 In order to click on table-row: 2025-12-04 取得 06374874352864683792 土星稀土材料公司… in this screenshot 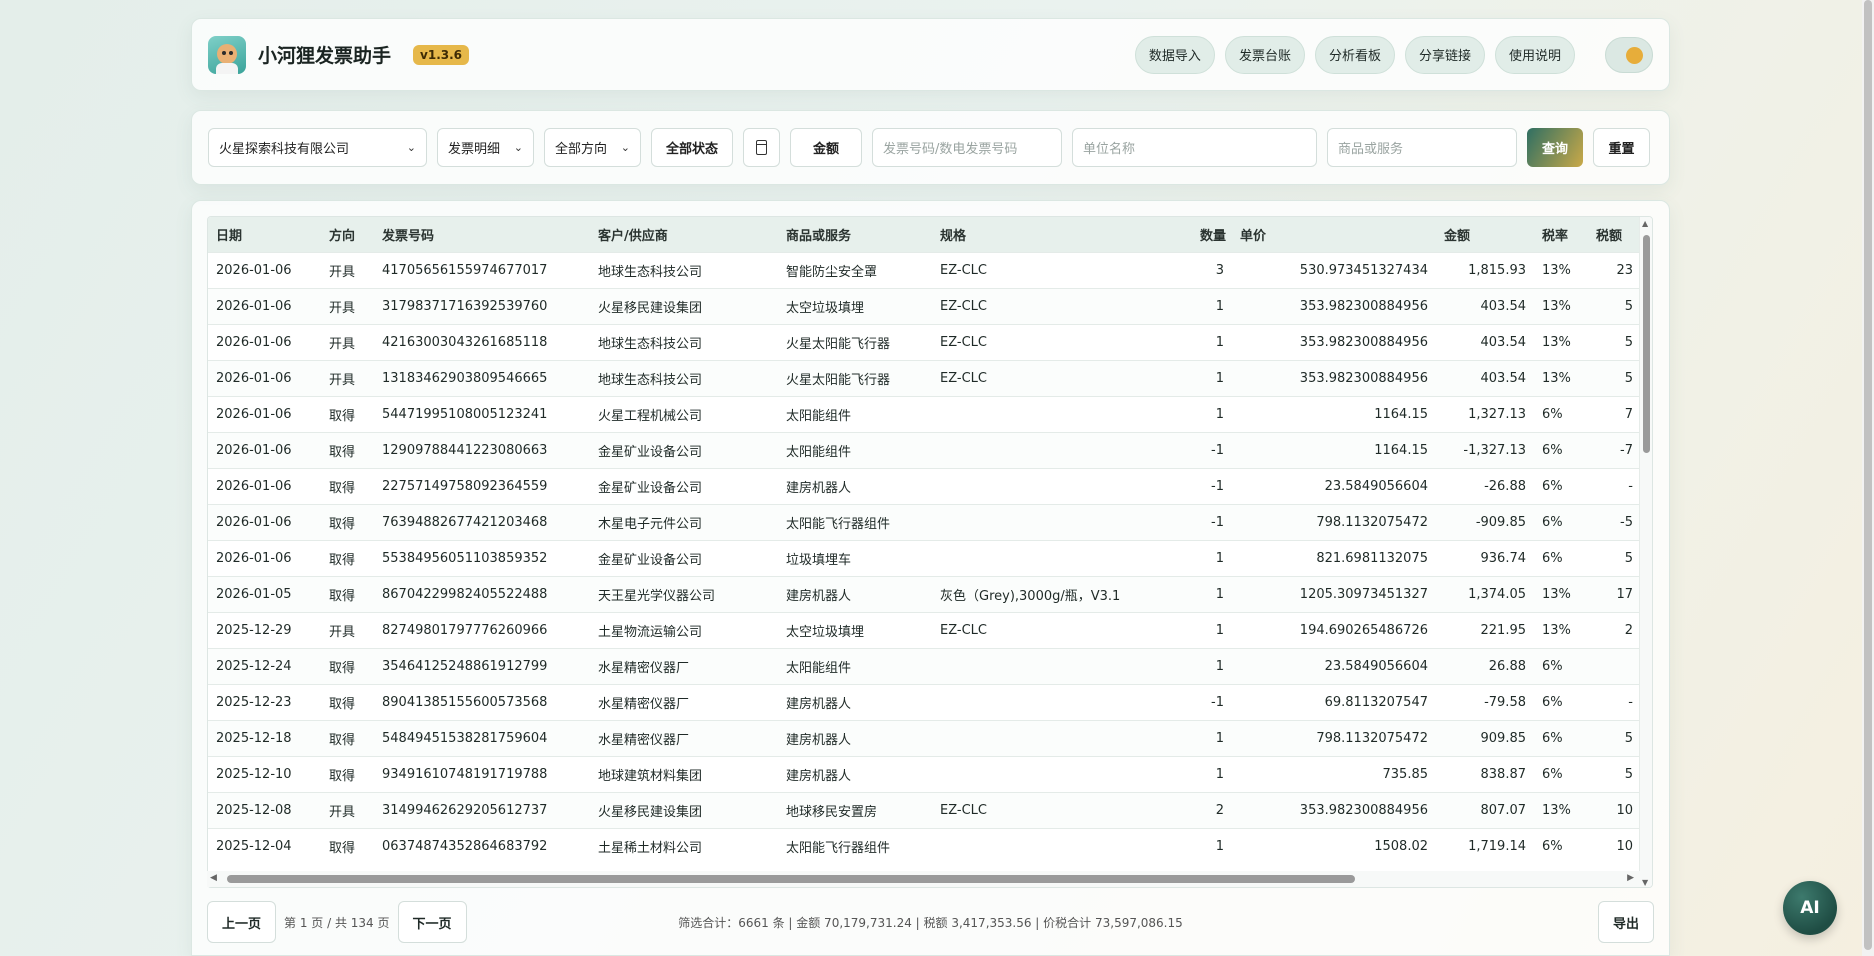, I will do `click(924, 845)`.